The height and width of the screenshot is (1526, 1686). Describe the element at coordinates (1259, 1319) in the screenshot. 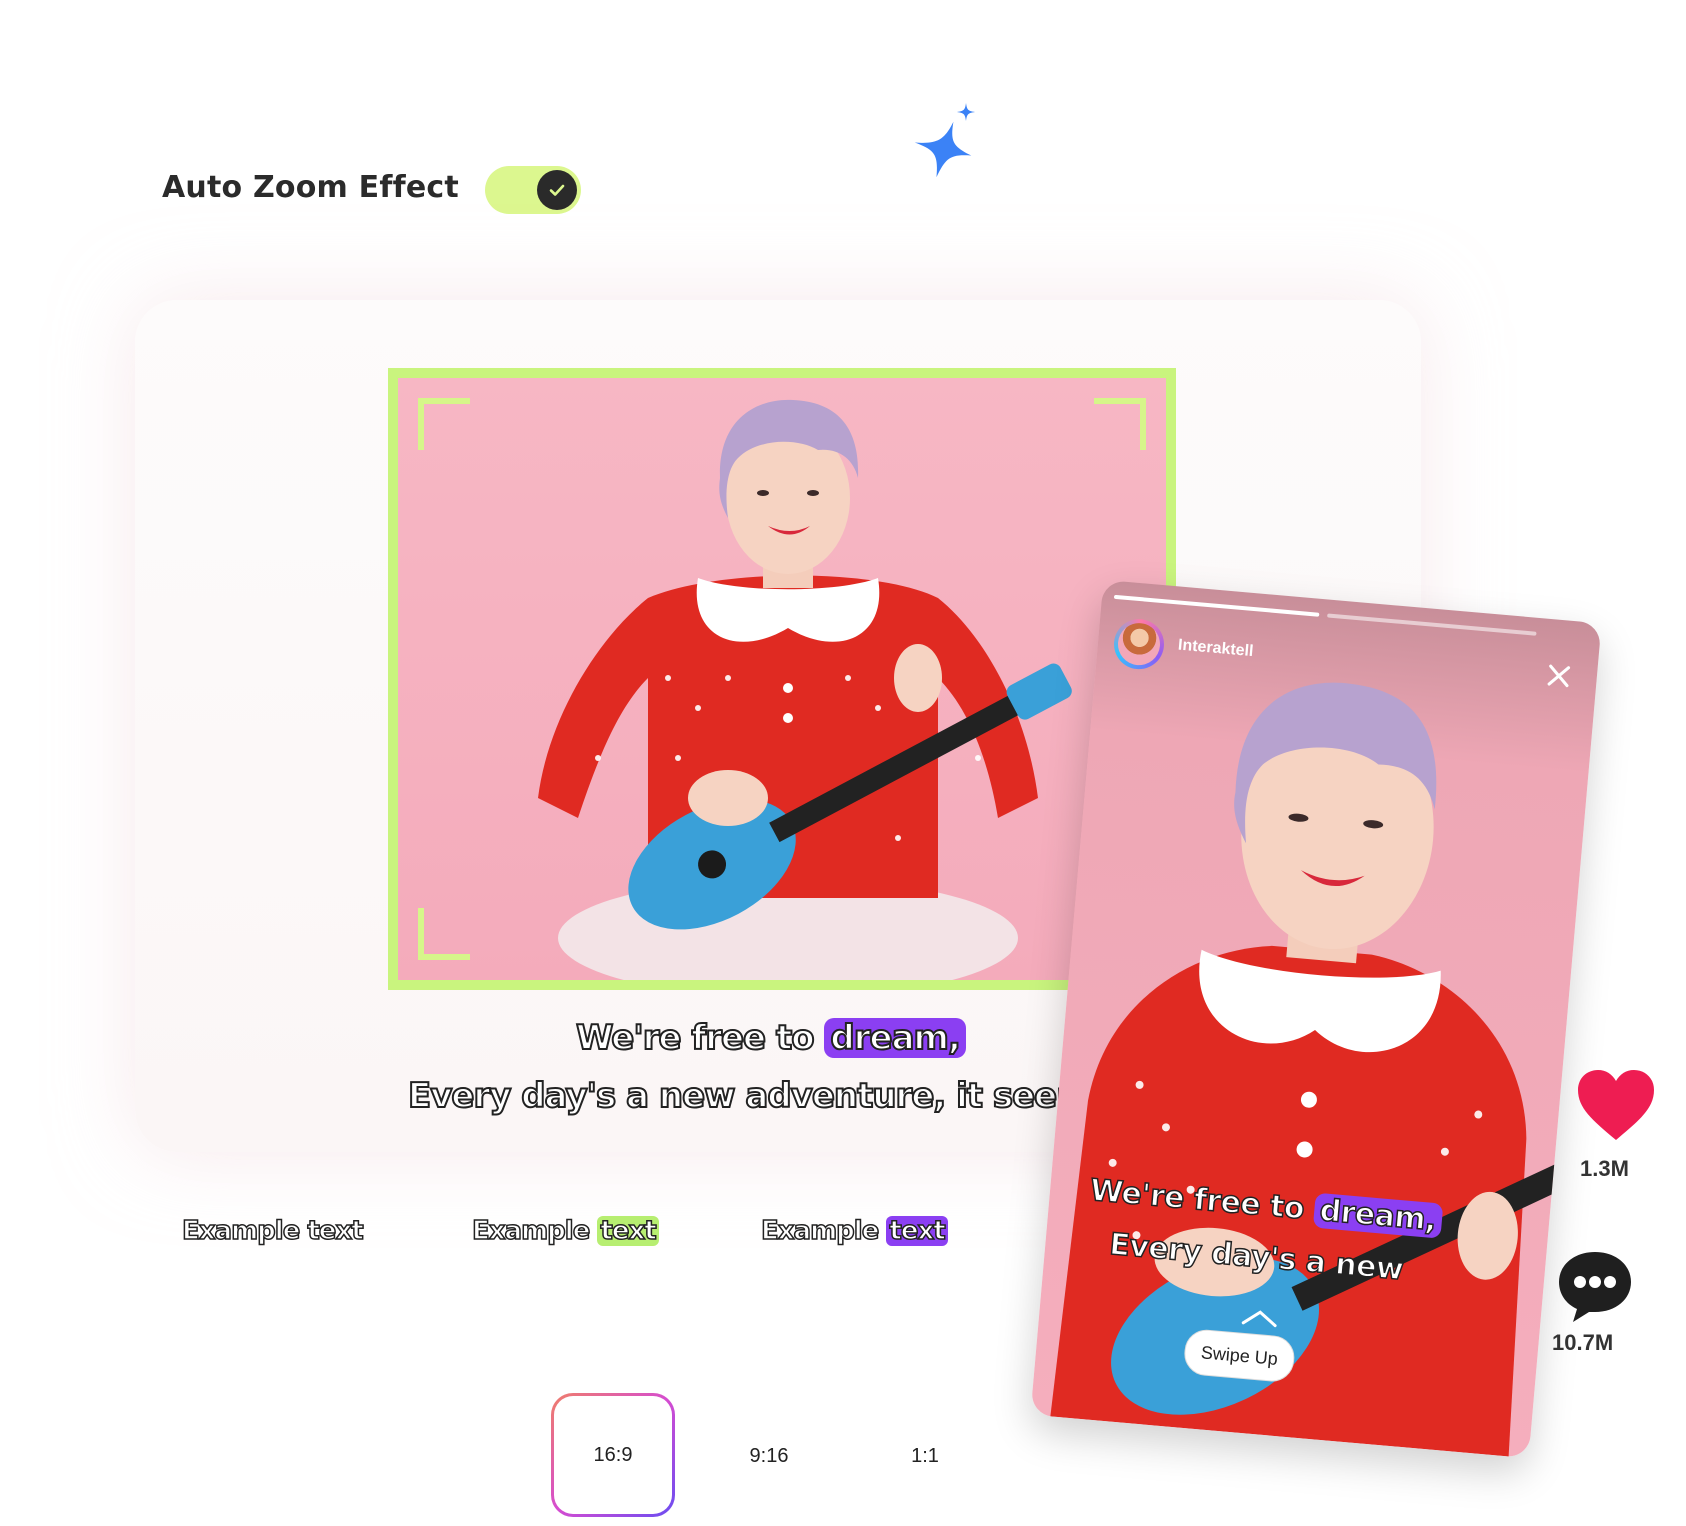

I see `chevron-up-icon` at that location.